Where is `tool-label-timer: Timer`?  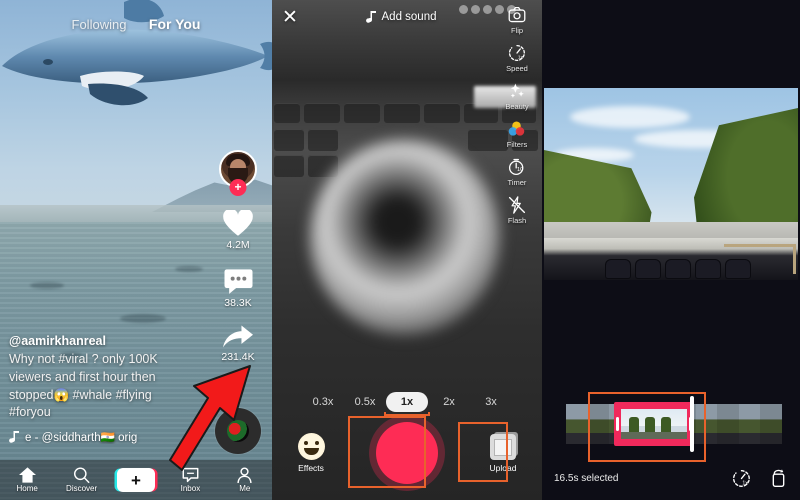
tool-label-timer: Timer is located at coordinates (517, 182).